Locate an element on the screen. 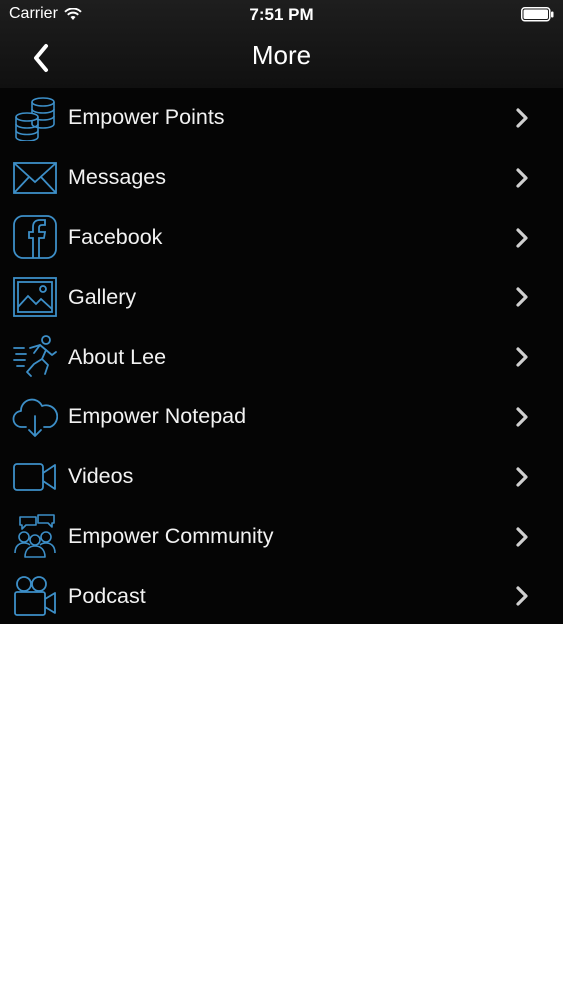 This screenshot has height=1000, width=563. menu-item-label: Empower Notepad is located at coordinates (157, 416).